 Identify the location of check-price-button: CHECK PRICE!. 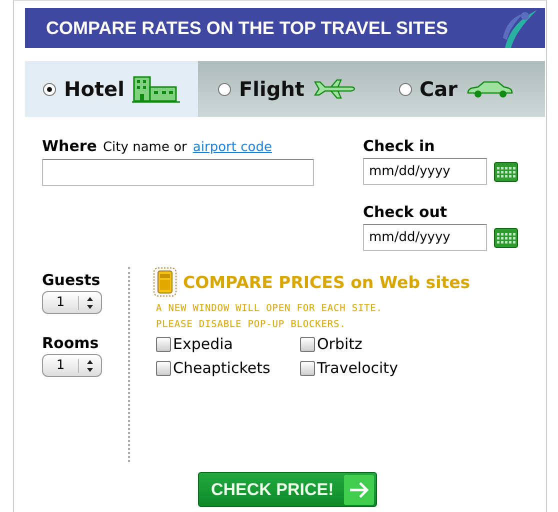
(287, 489).